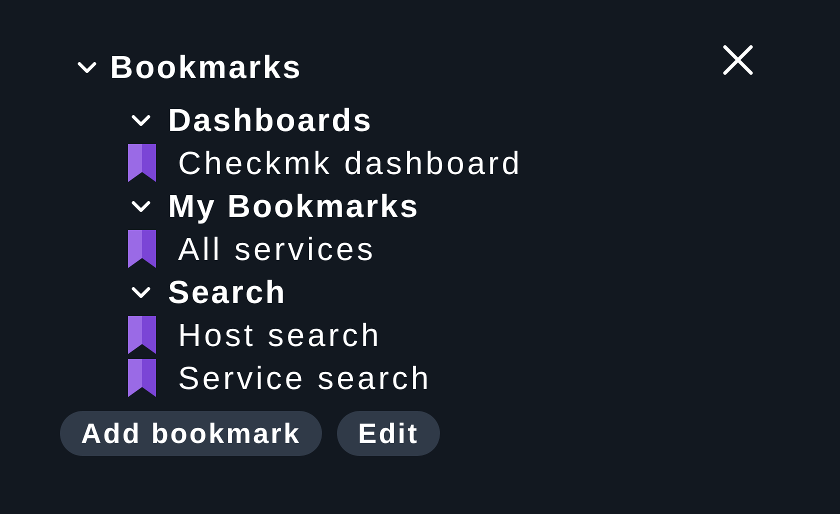  What do you see at coordinates (294, 206) in the screenshot?
I see `folder-title: My Bookmarks` at bounding box center [294, 206].